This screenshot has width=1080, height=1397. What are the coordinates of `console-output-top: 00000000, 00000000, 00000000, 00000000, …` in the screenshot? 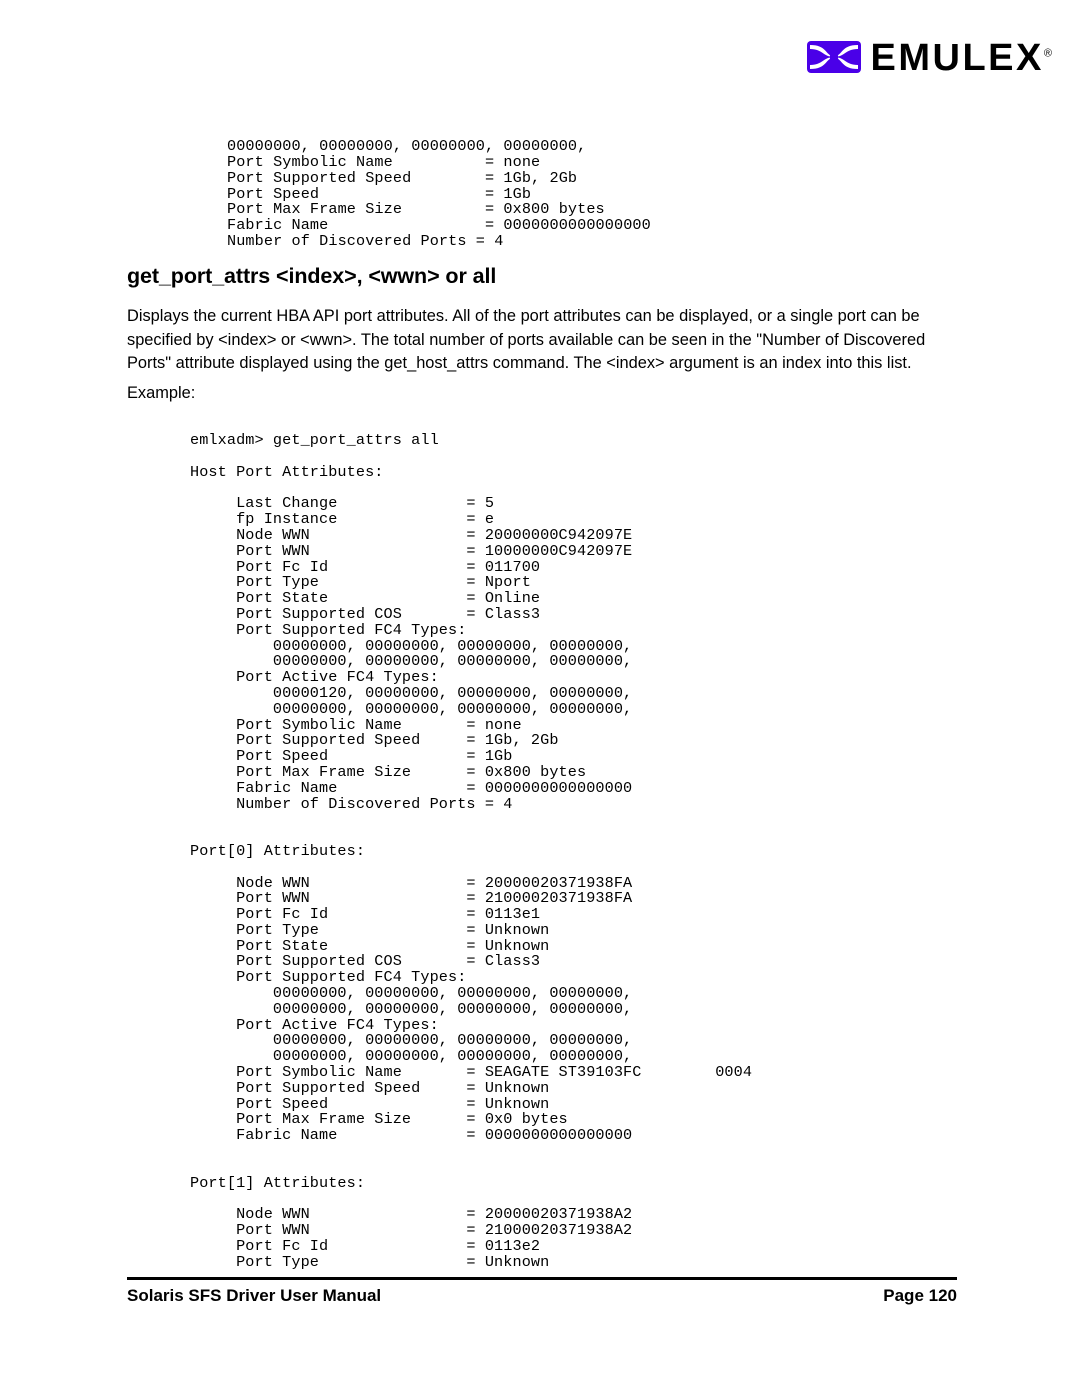 It's located at (439, 193).